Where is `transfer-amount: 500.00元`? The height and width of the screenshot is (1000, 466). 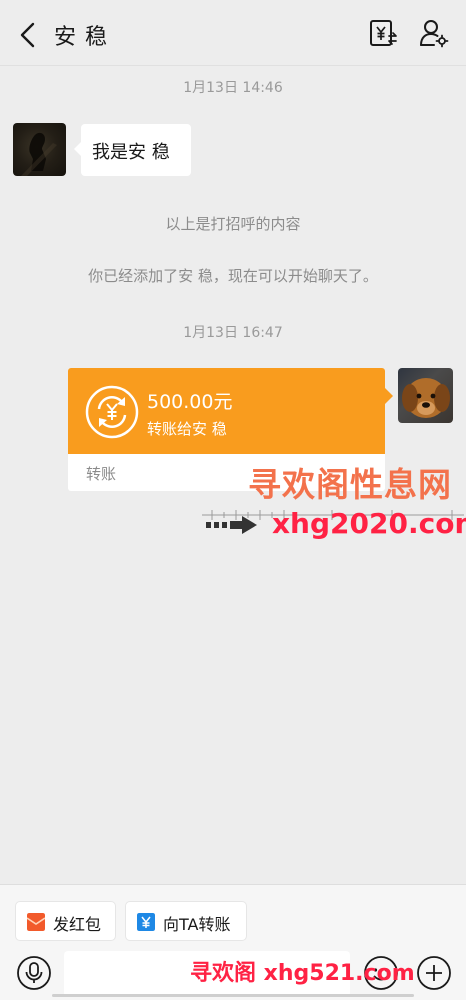 transfer-amount: 500.00元 is located at coordinates (190, 402).